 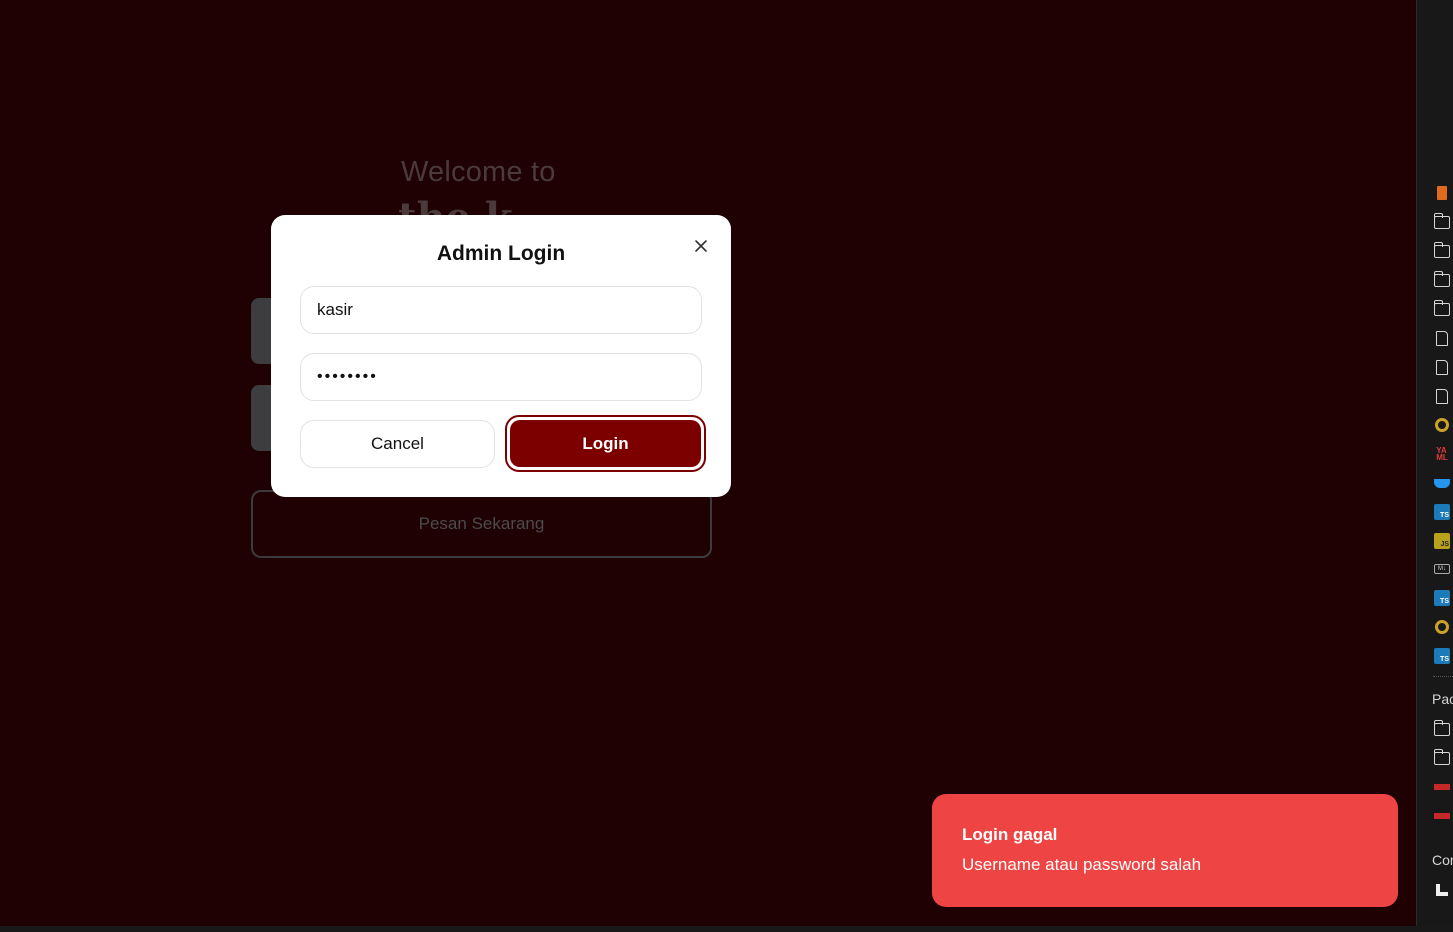 I want to click on toast-title: Login gagal, so click(x=1010, y=834).